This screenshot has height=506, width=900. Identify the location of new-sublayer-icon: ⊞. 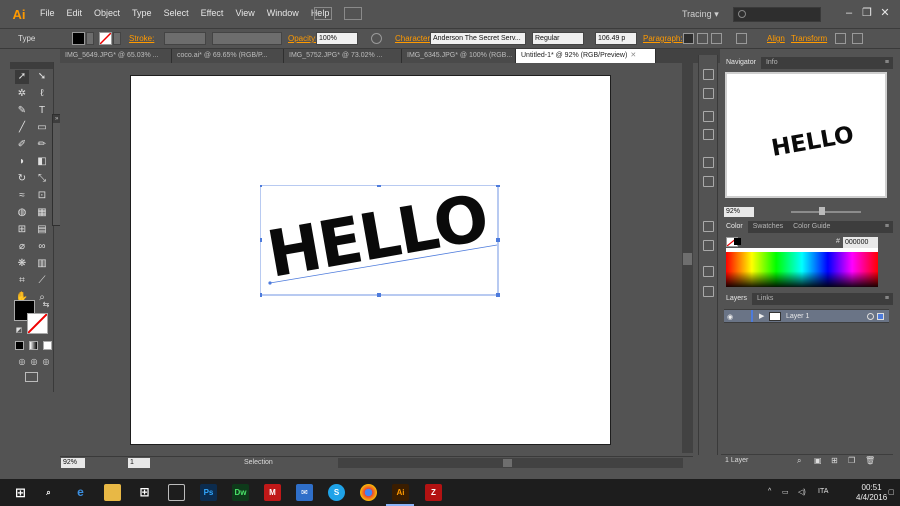
(834, 460).